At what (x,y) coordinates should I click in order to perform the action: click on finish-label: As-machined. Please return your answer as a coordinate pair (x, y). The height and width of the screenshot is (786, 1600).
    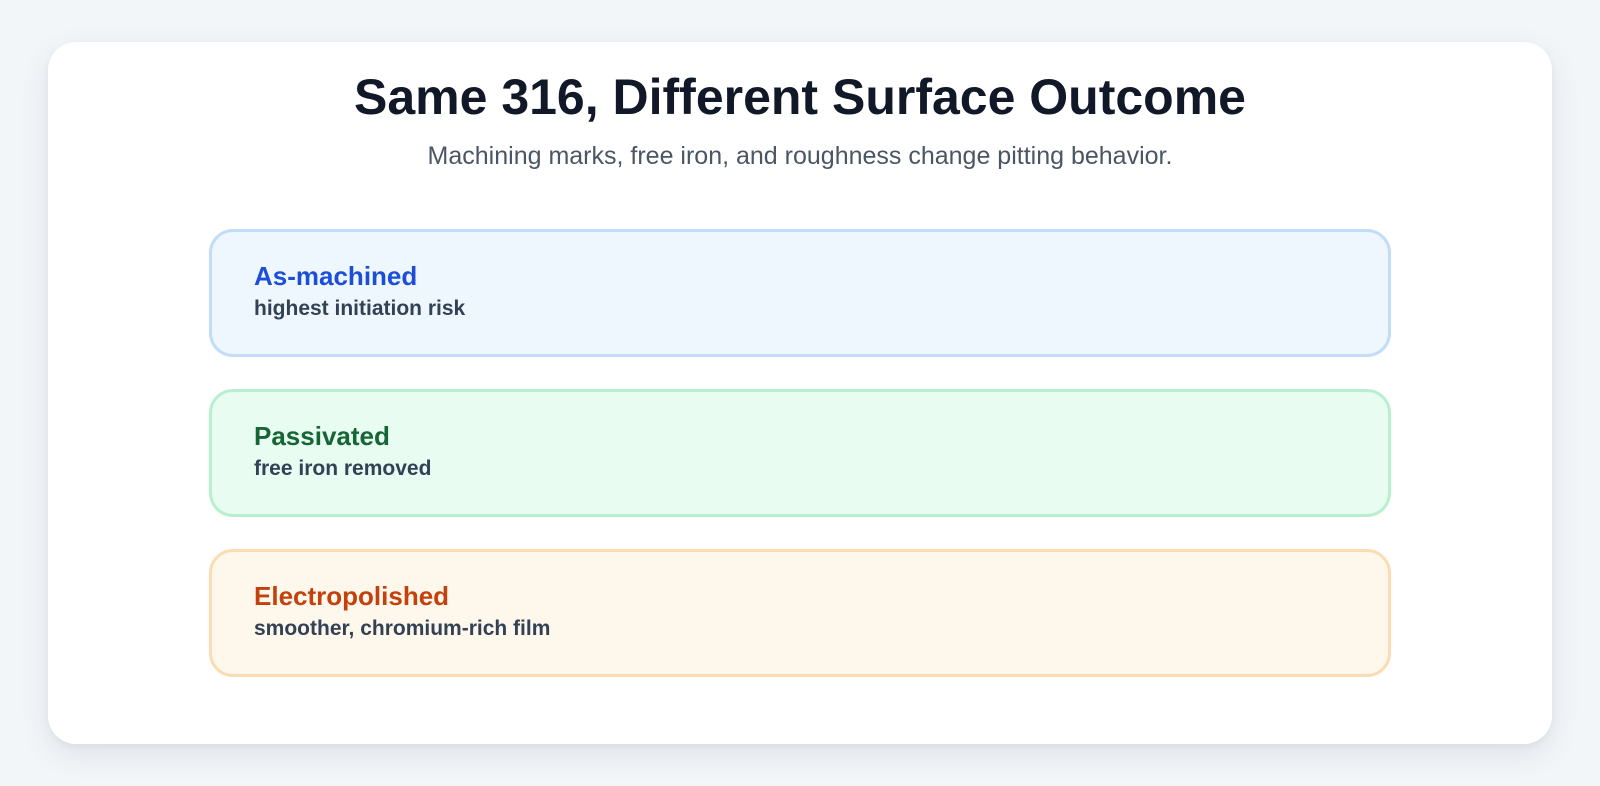
    Looking at the image, I should click on (336, 276).